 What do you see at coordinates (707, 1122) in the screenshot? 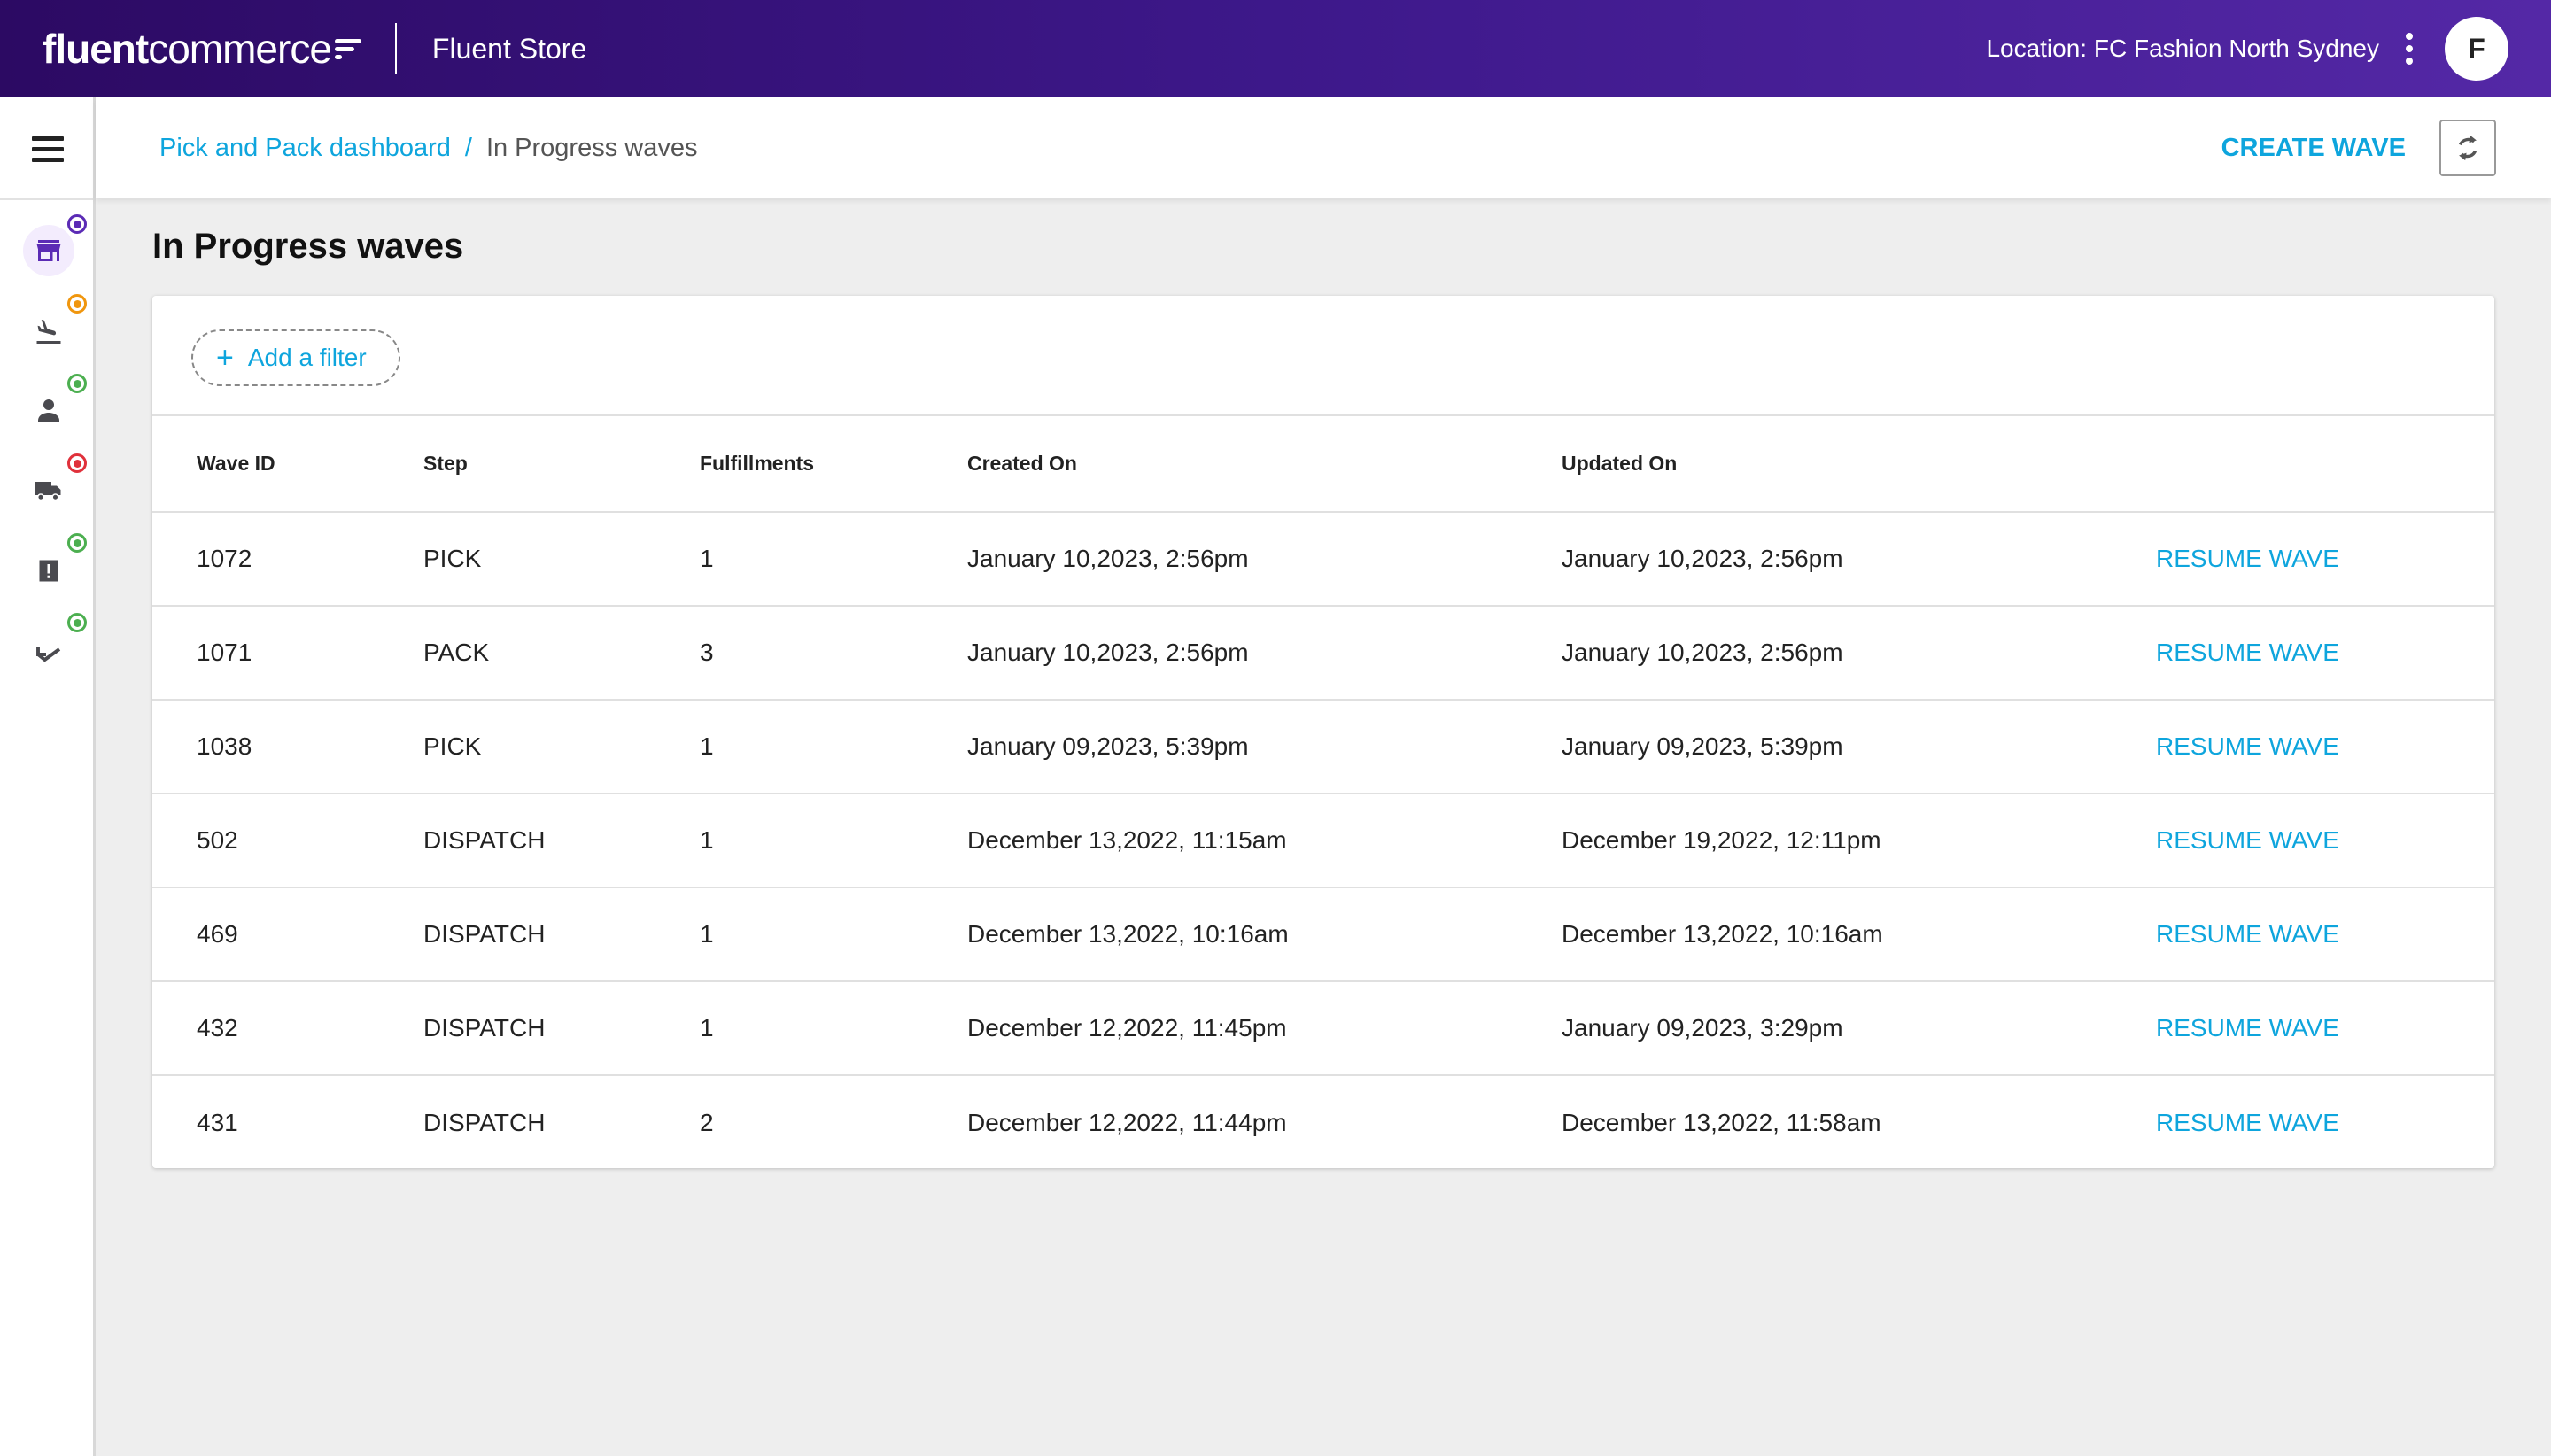
I see `fulfillments-cell: 2` at bounding box center [707, 1122].